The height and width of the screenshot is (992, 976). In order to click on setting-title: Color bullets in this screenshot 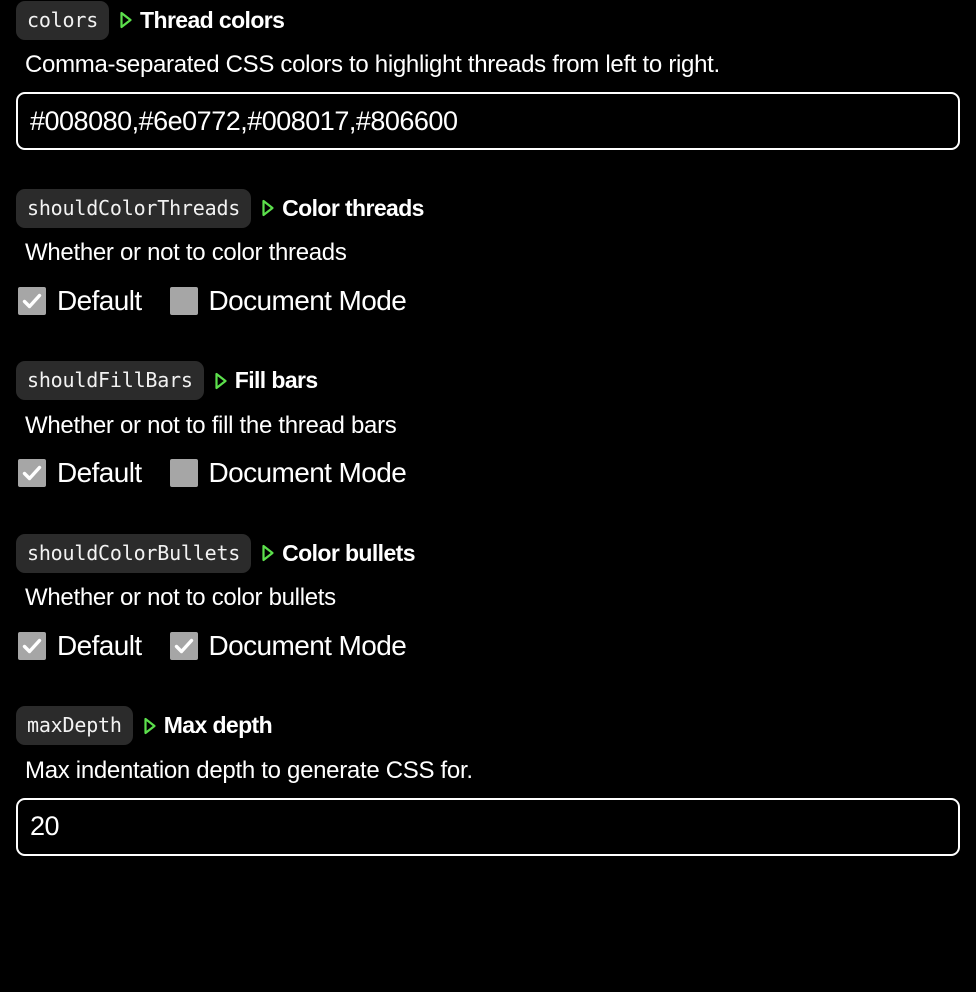, I will do `click(348, 552)`.